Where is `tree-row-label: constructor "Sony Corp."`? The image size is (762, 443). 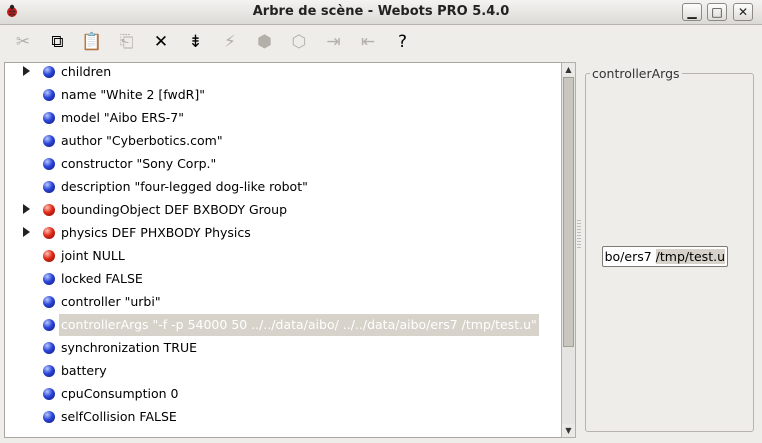
tree-row-label: constructor "Sony Corp." is located at coordinates (139, 163).